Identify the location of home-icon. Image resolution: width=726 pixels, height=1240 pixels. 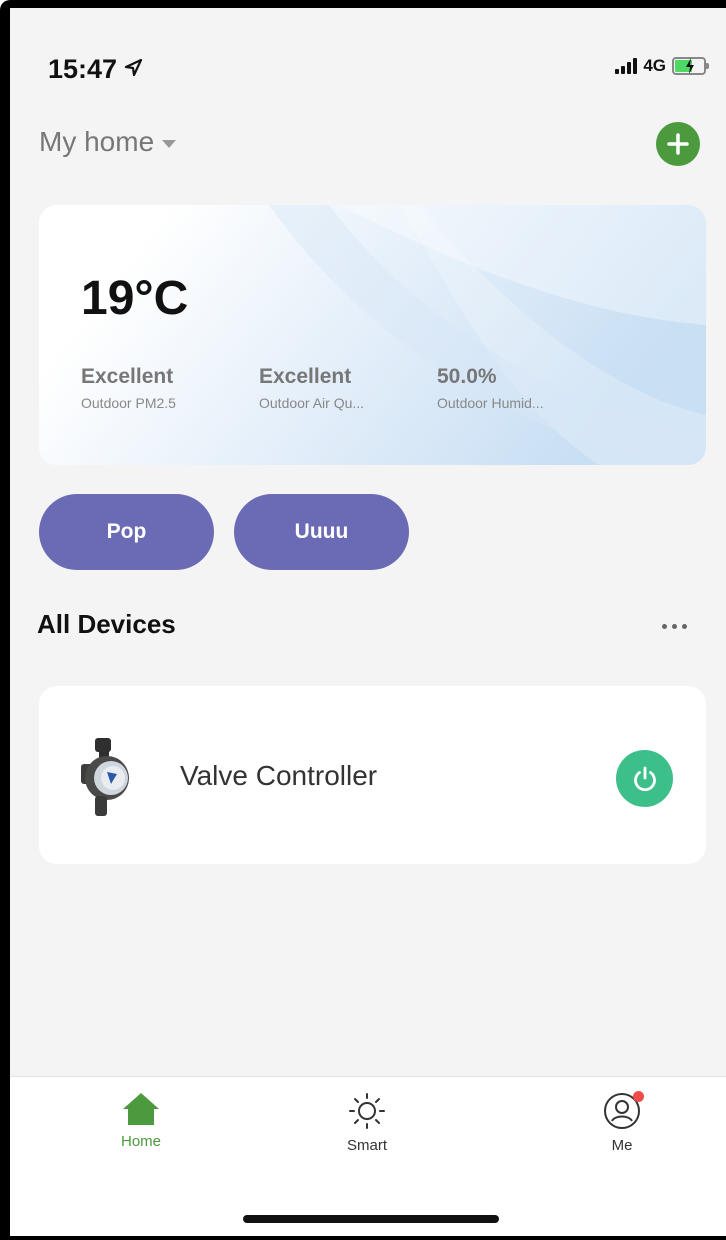
(141, 1109).